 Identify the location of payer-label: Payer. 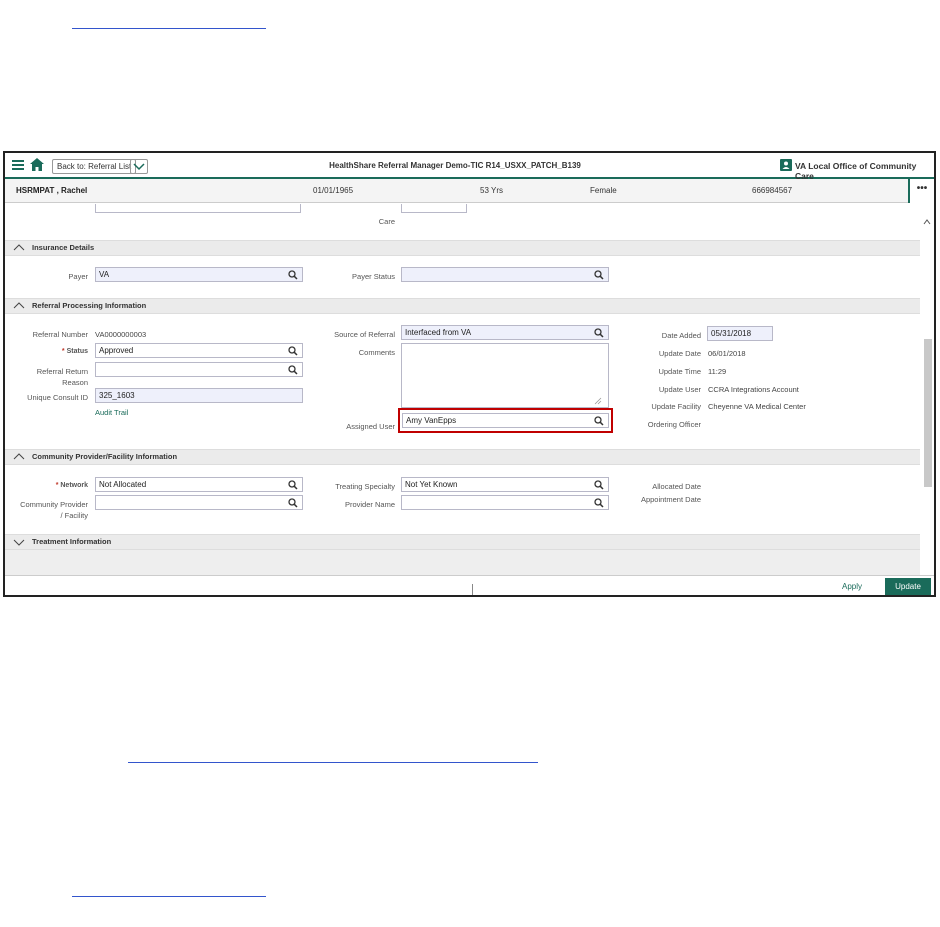
(78, 276).